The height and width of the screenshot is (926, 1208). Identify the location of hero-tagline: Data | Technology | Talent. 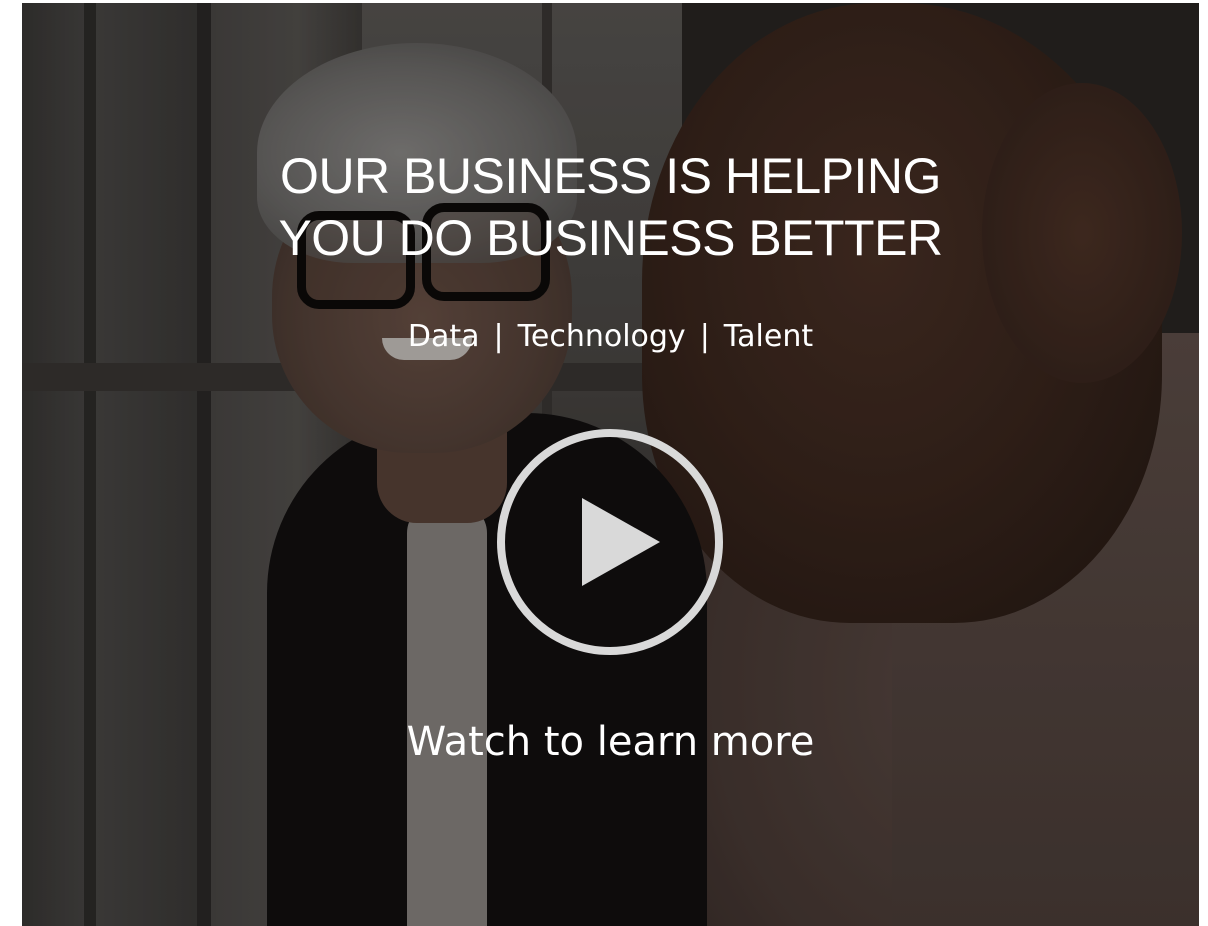
(610, 337).